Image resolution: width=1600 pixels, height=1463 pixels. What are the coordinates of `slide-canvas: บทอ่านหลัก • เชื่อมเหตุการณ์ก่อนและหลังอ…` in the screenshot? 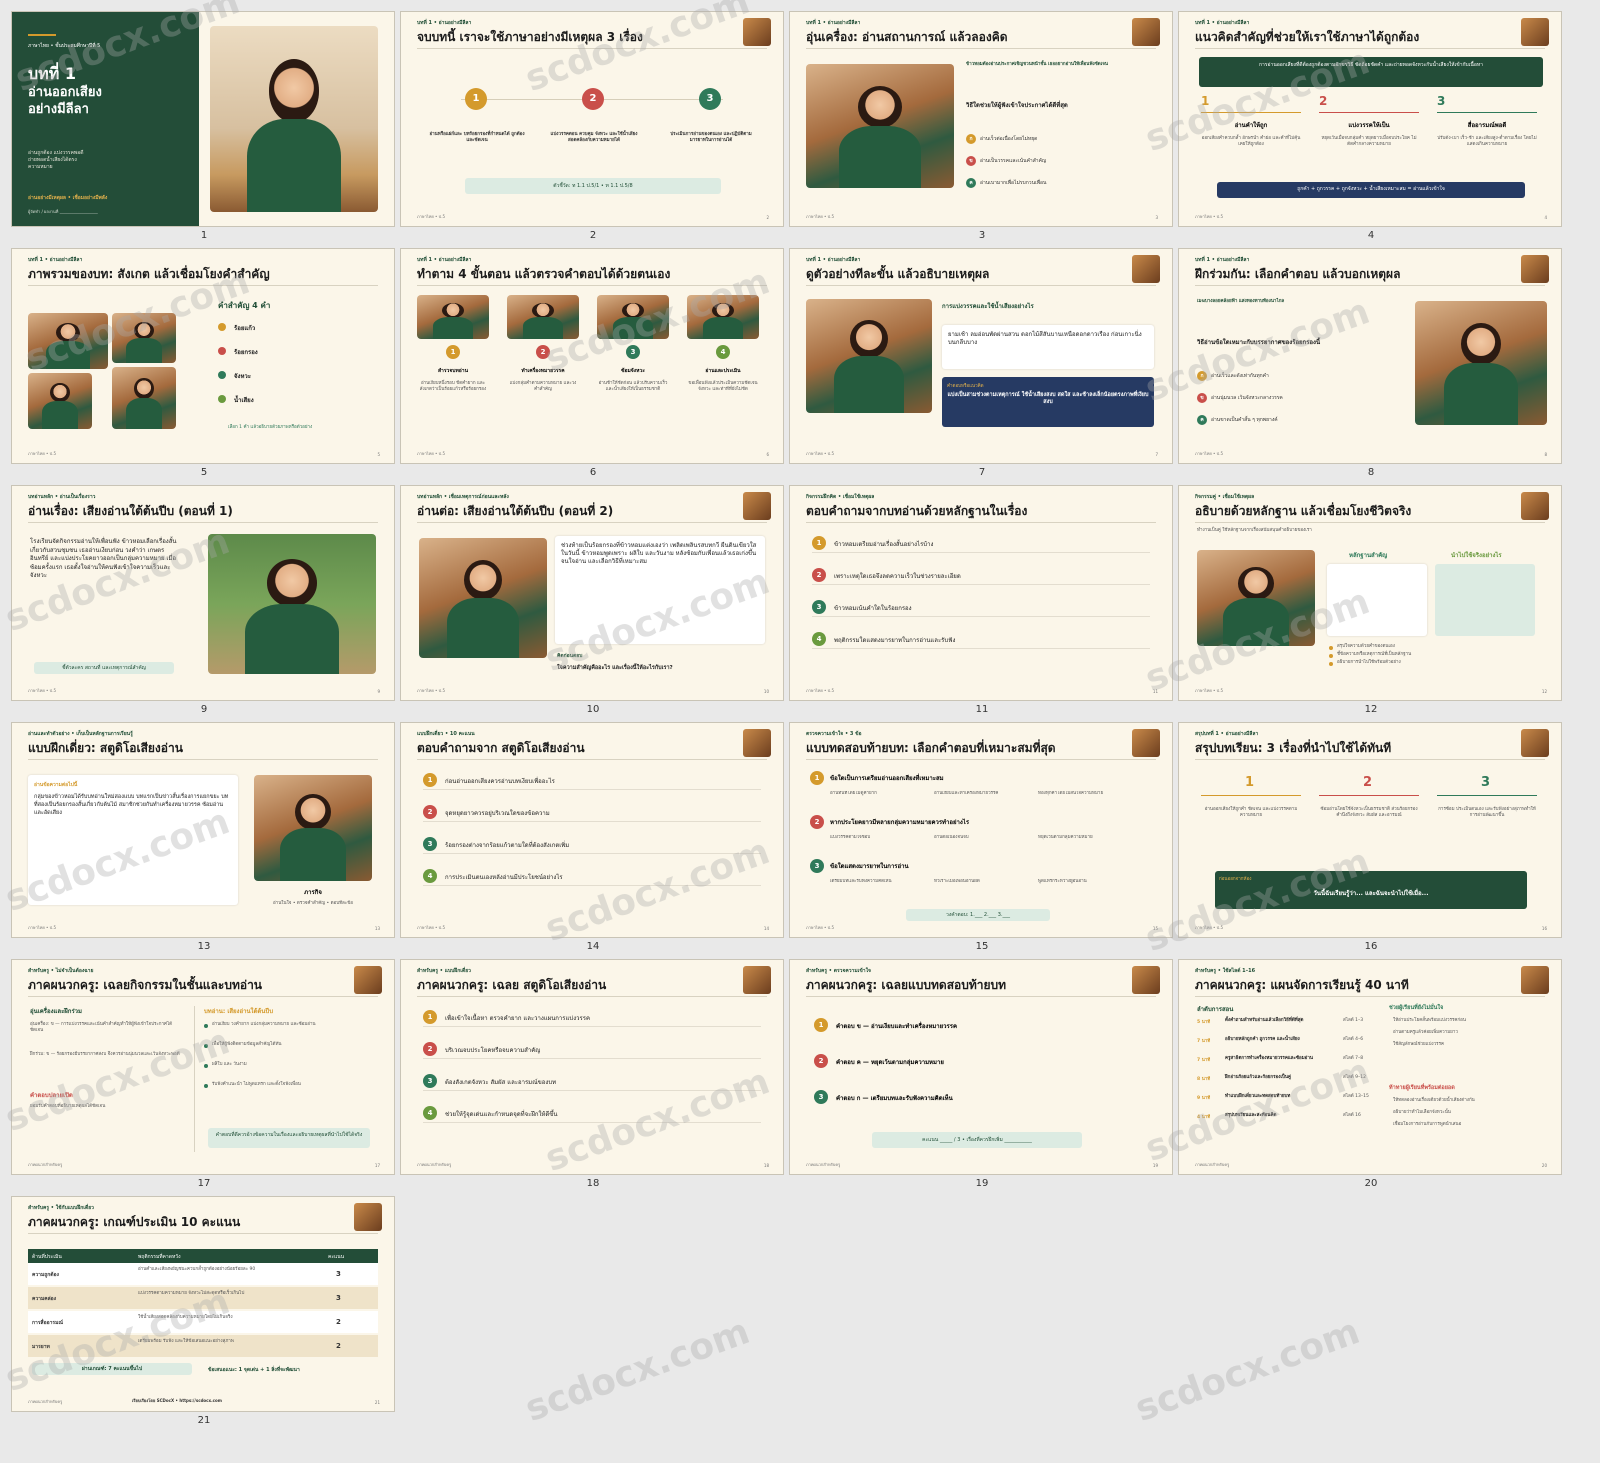 It's located at (592, 593).